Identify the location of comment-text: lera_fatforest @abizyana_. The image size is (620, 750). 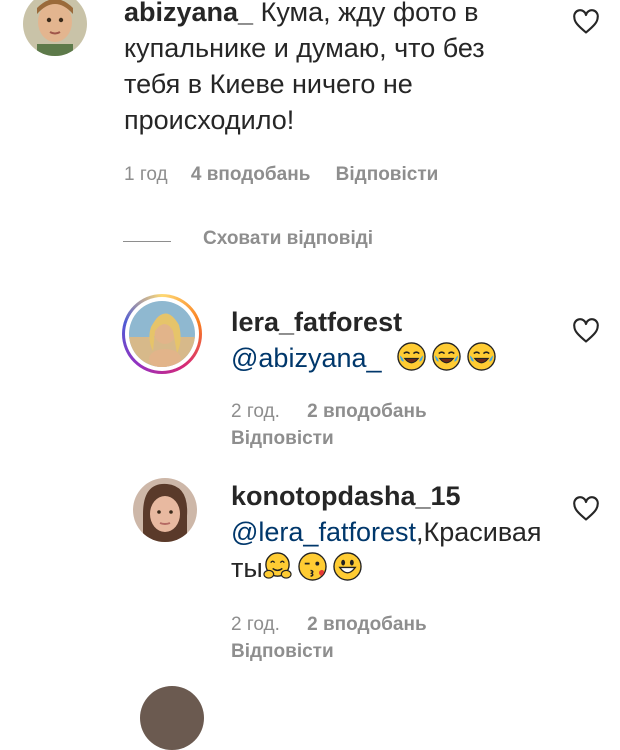
(396, 340).